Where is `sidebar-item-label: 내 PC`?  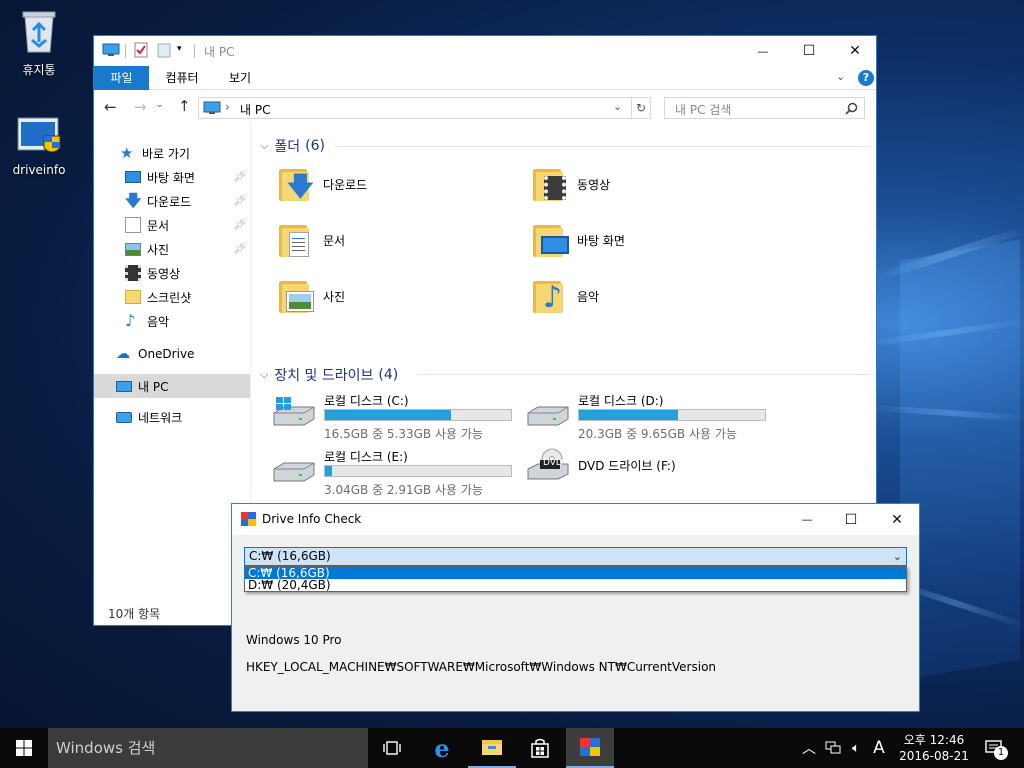
sidebar-item-label: 내 PC is located at coordinates (153, 386).